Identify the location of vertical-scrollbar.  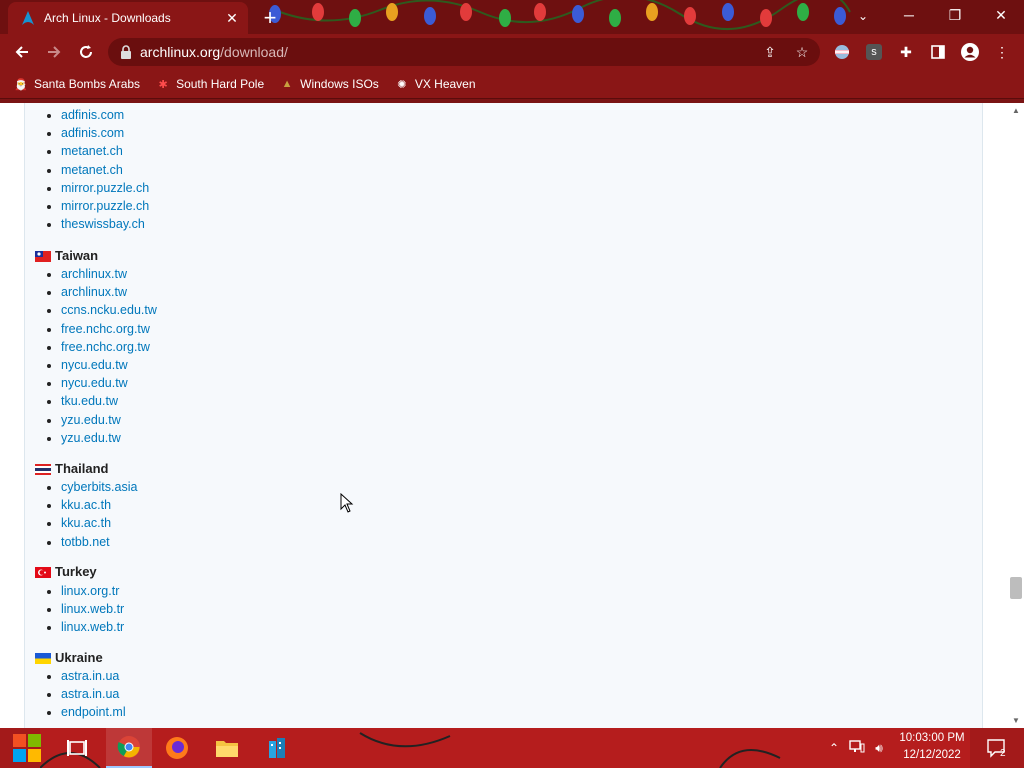
(1016, 415).